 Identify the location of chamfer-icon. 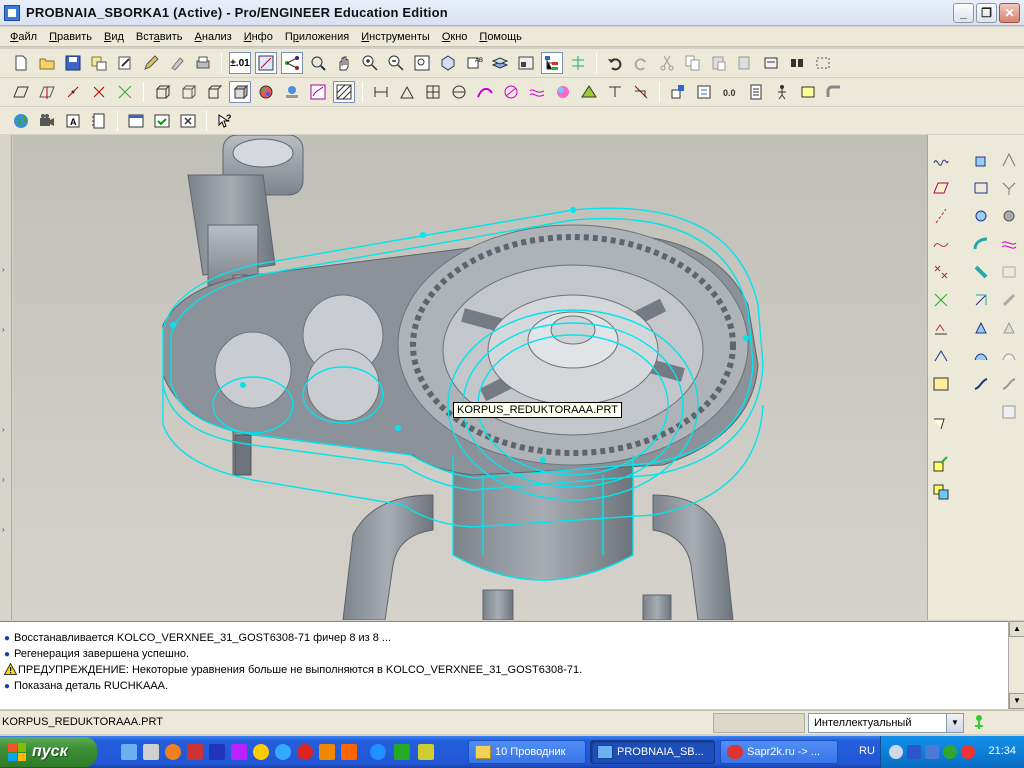
(981, 300).